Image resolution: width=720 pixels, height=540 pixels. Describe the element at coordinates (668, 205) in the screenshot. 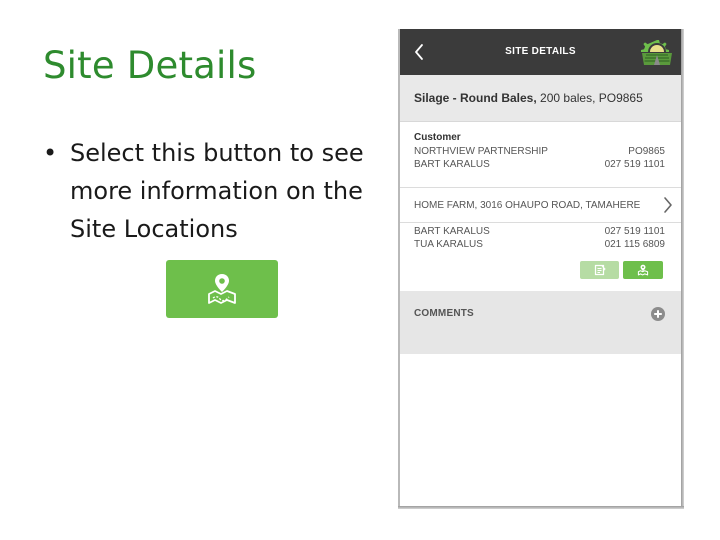

I see `chevron-right-icon` at that location.